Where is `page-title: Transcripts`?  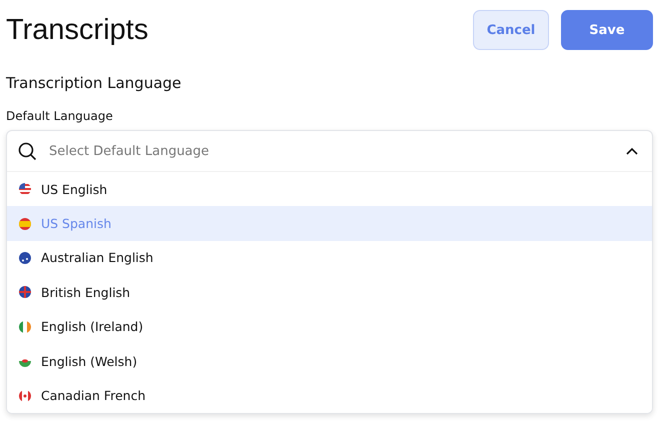 page-title: Transcripts is located at coordinates (77, 30).